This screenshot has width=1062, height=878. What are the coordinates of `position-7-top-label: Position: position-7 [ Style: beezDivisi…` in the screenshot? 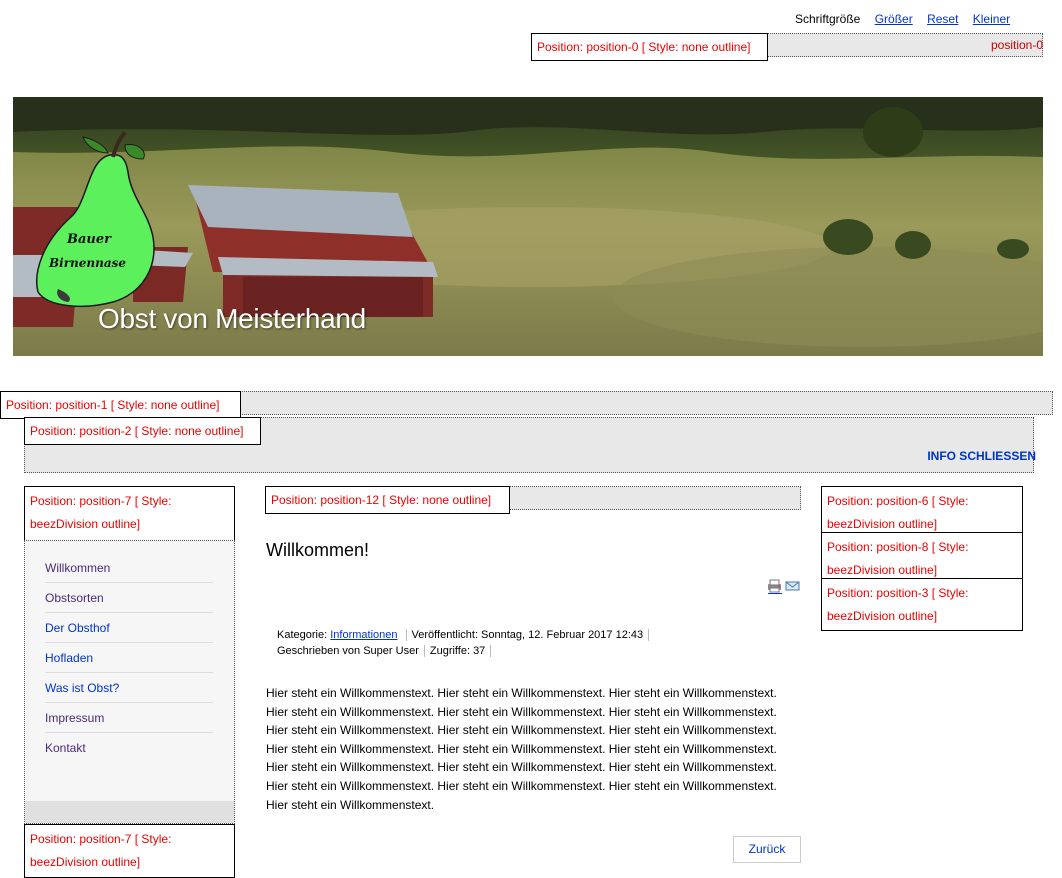 It's located at (129, 513).